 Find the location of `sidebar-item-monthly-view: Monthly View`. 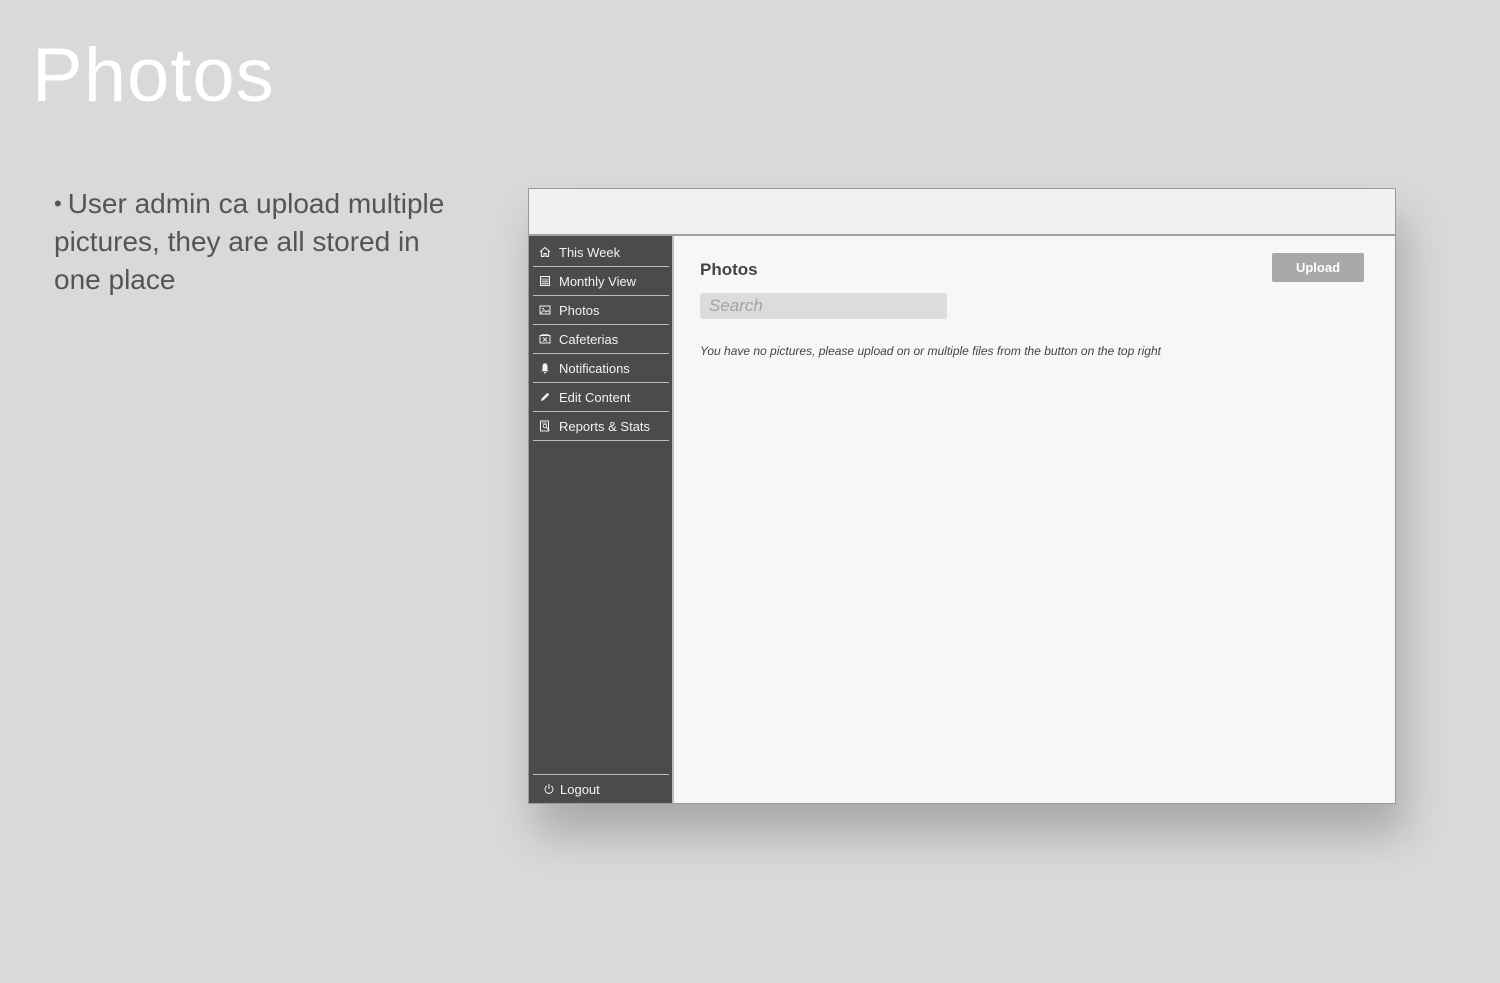

sidebar-item-monthly-view: Monthly View is located at coordinates (601, 281).